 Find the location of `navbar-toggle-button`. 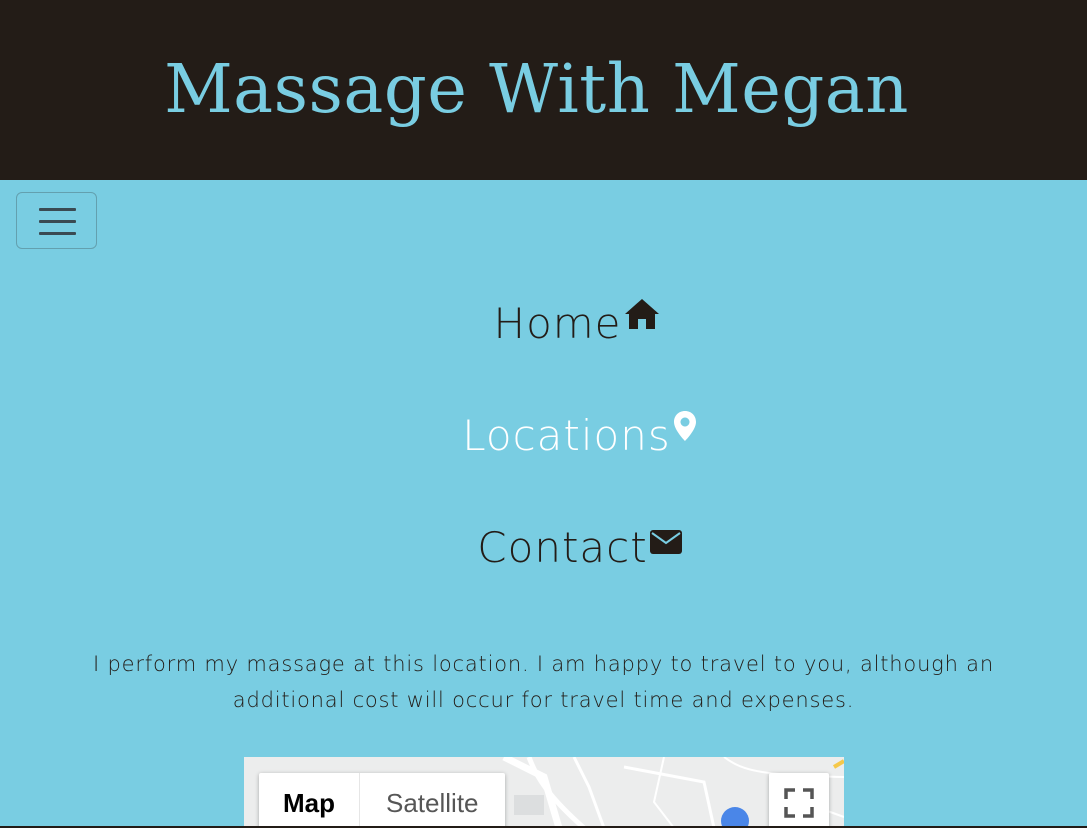

navbar-toggle-button is located at coordinates (56, 220).